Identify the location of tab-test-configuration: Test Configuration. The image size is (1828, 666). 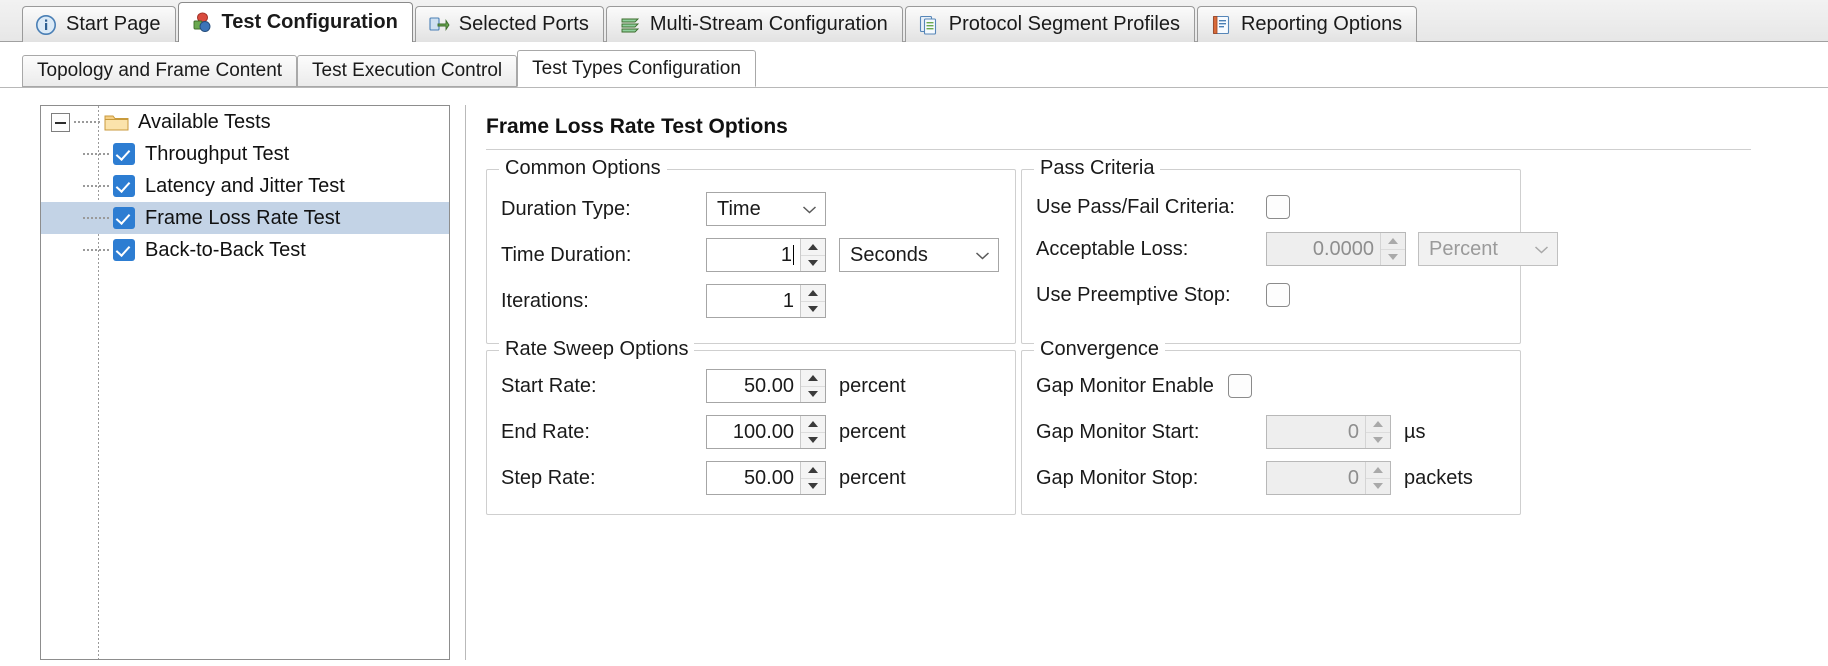
(295, 22).